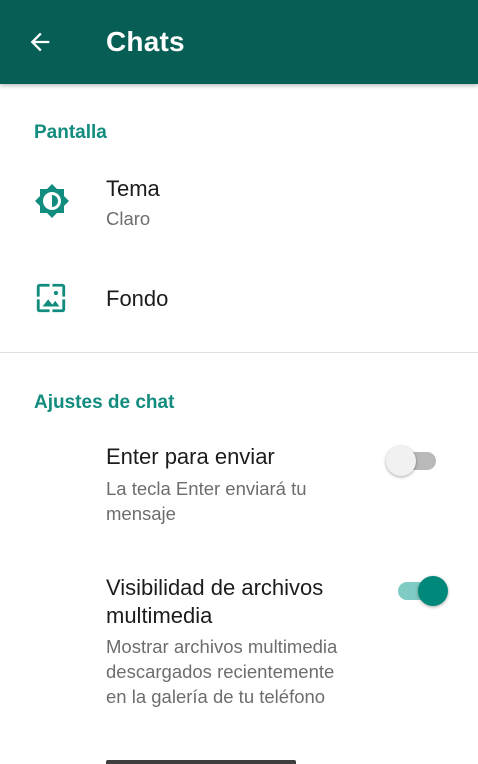 The image size is (478, 764). Describe the element at coordinates (239, 300) in the screenshot. I see `wallpaper-setting: Fondo` at that location.